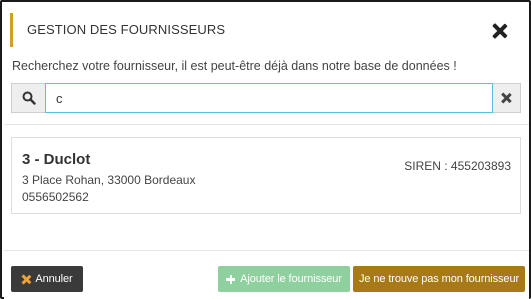 The height and width of the screenshot is (299, 531). What do you see at coordinates (231, 279) in the screenshot?
I see `plus-icon` at bounding box center [231, 279].